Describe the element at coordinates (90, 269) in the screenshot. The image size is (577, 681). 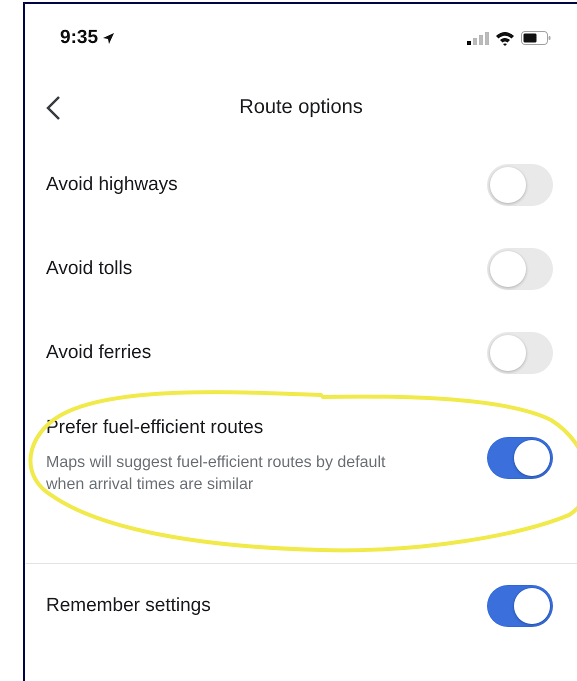
I see `setting-label: Avoid tolls` at that location.